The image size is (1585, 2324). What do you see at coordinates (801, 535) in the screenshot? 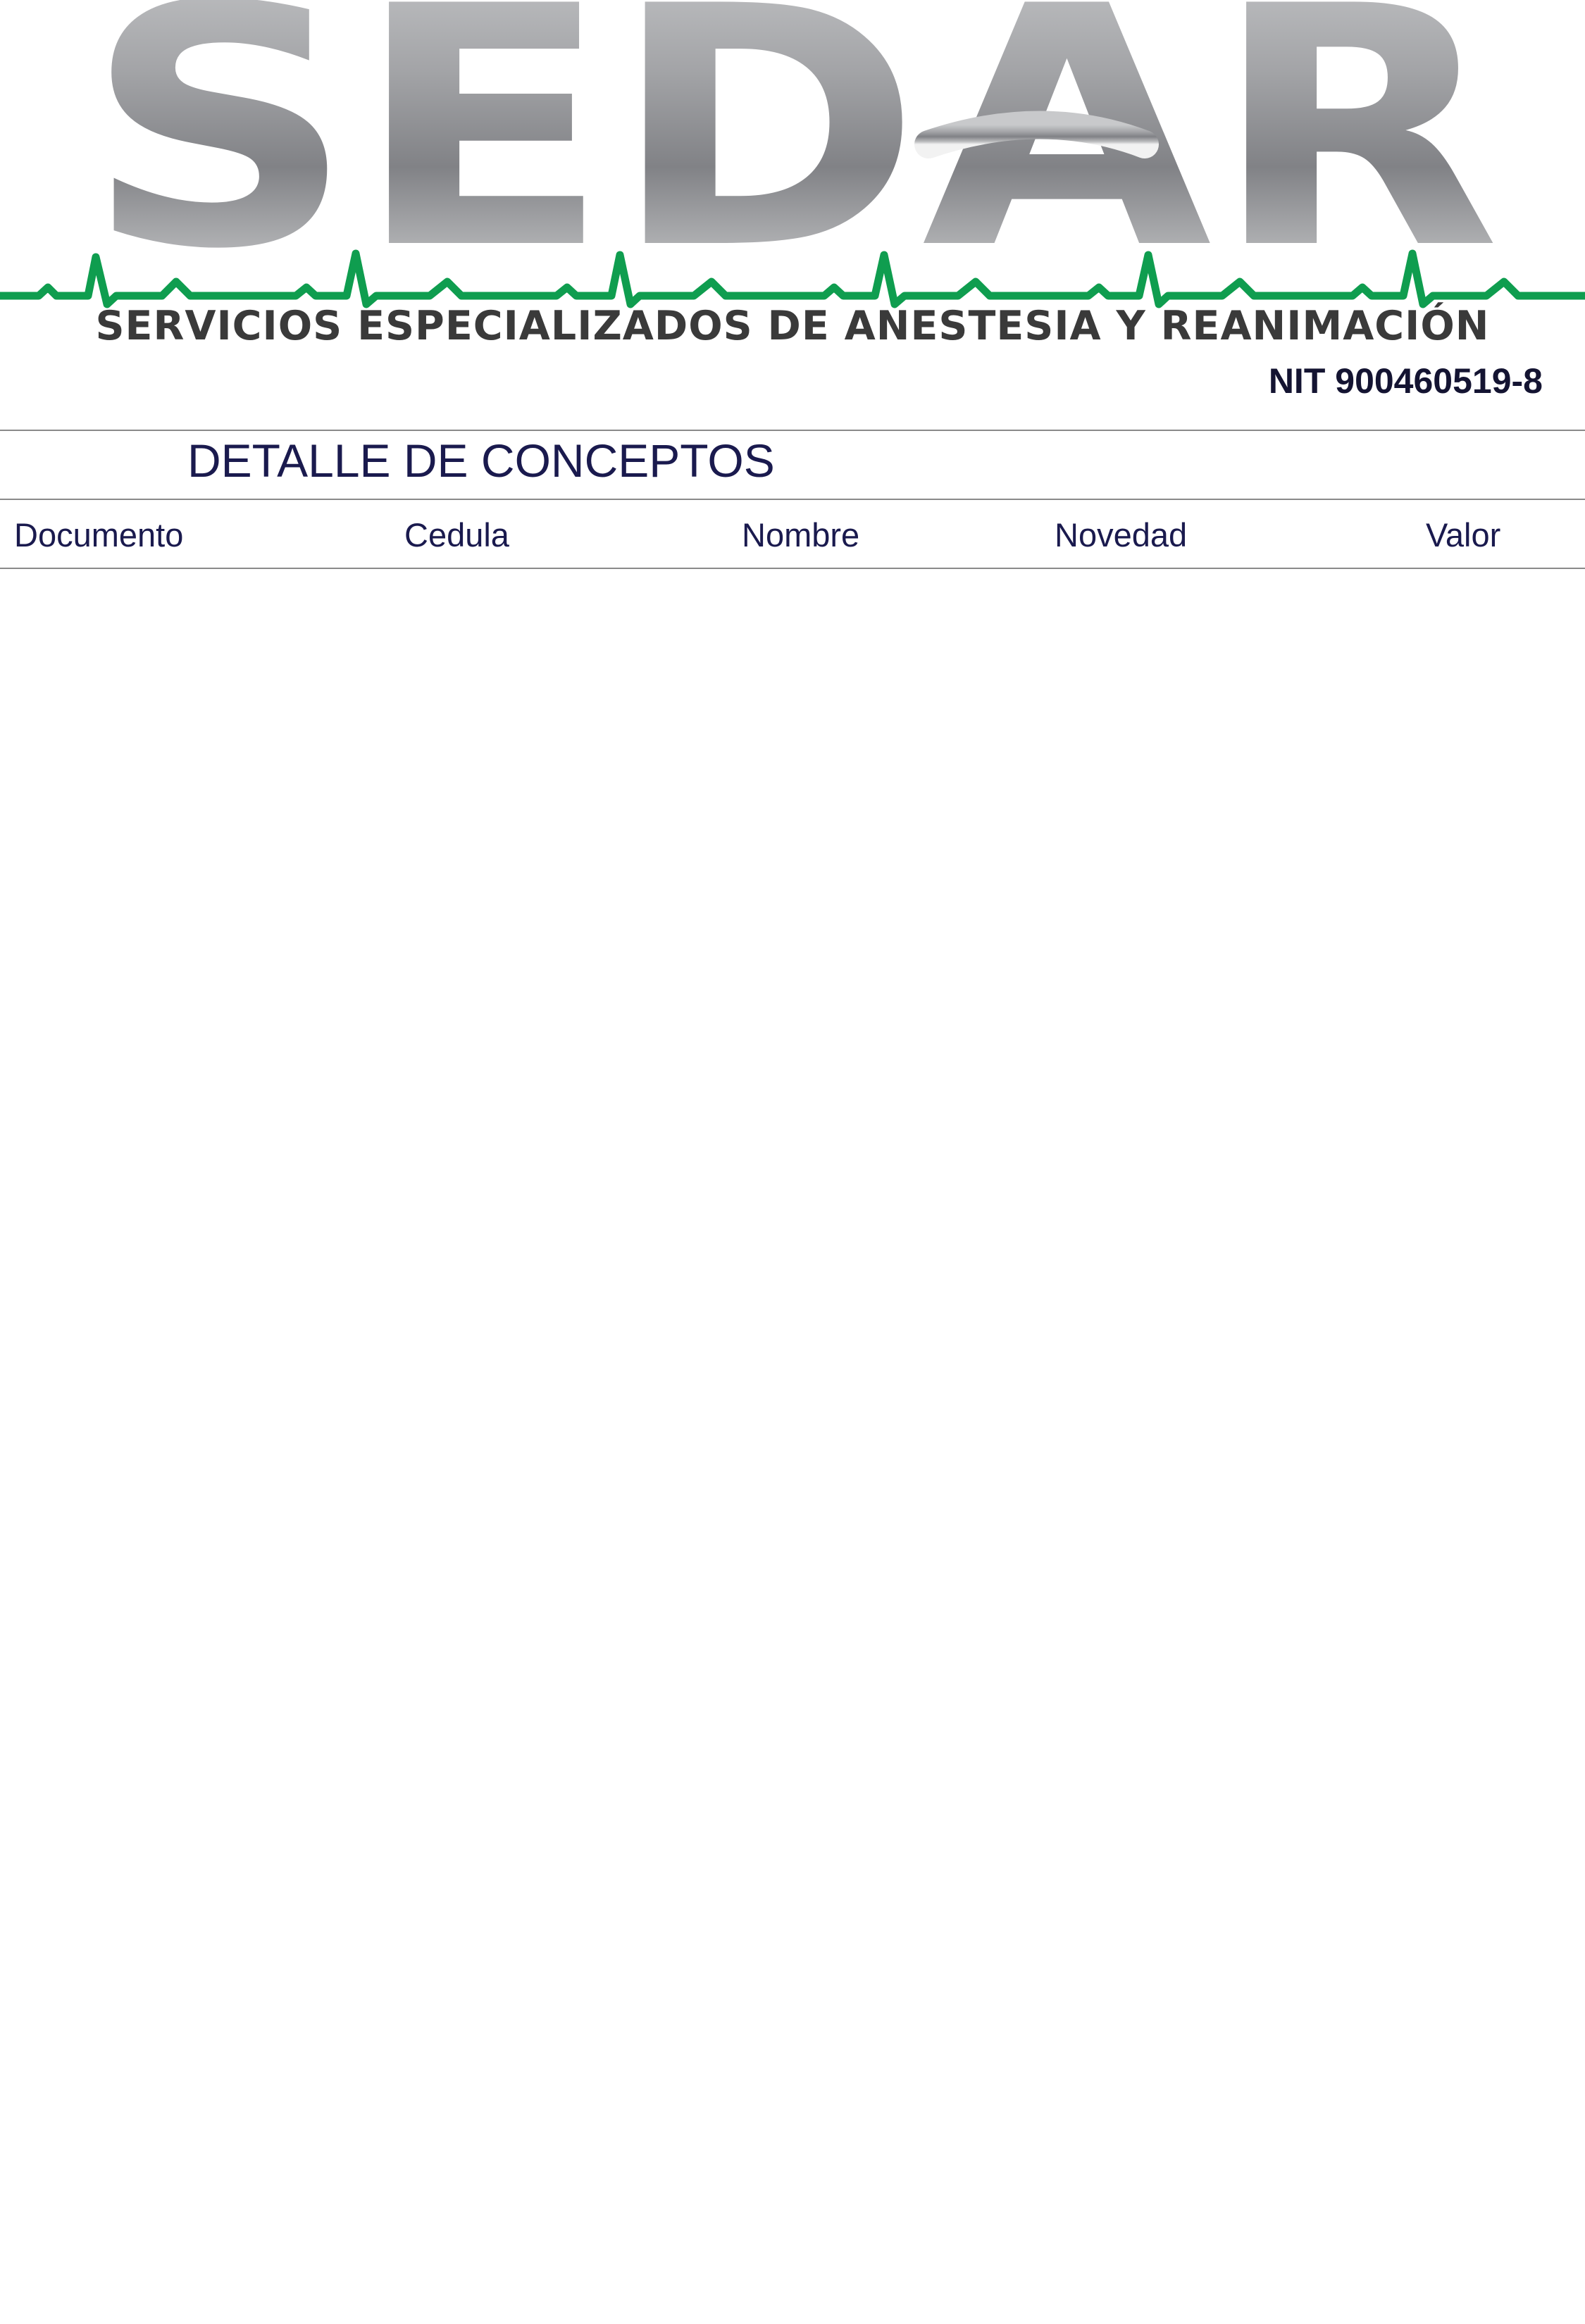
I see `column-header-nombre: Nombre` at bounding box center [801, 535].